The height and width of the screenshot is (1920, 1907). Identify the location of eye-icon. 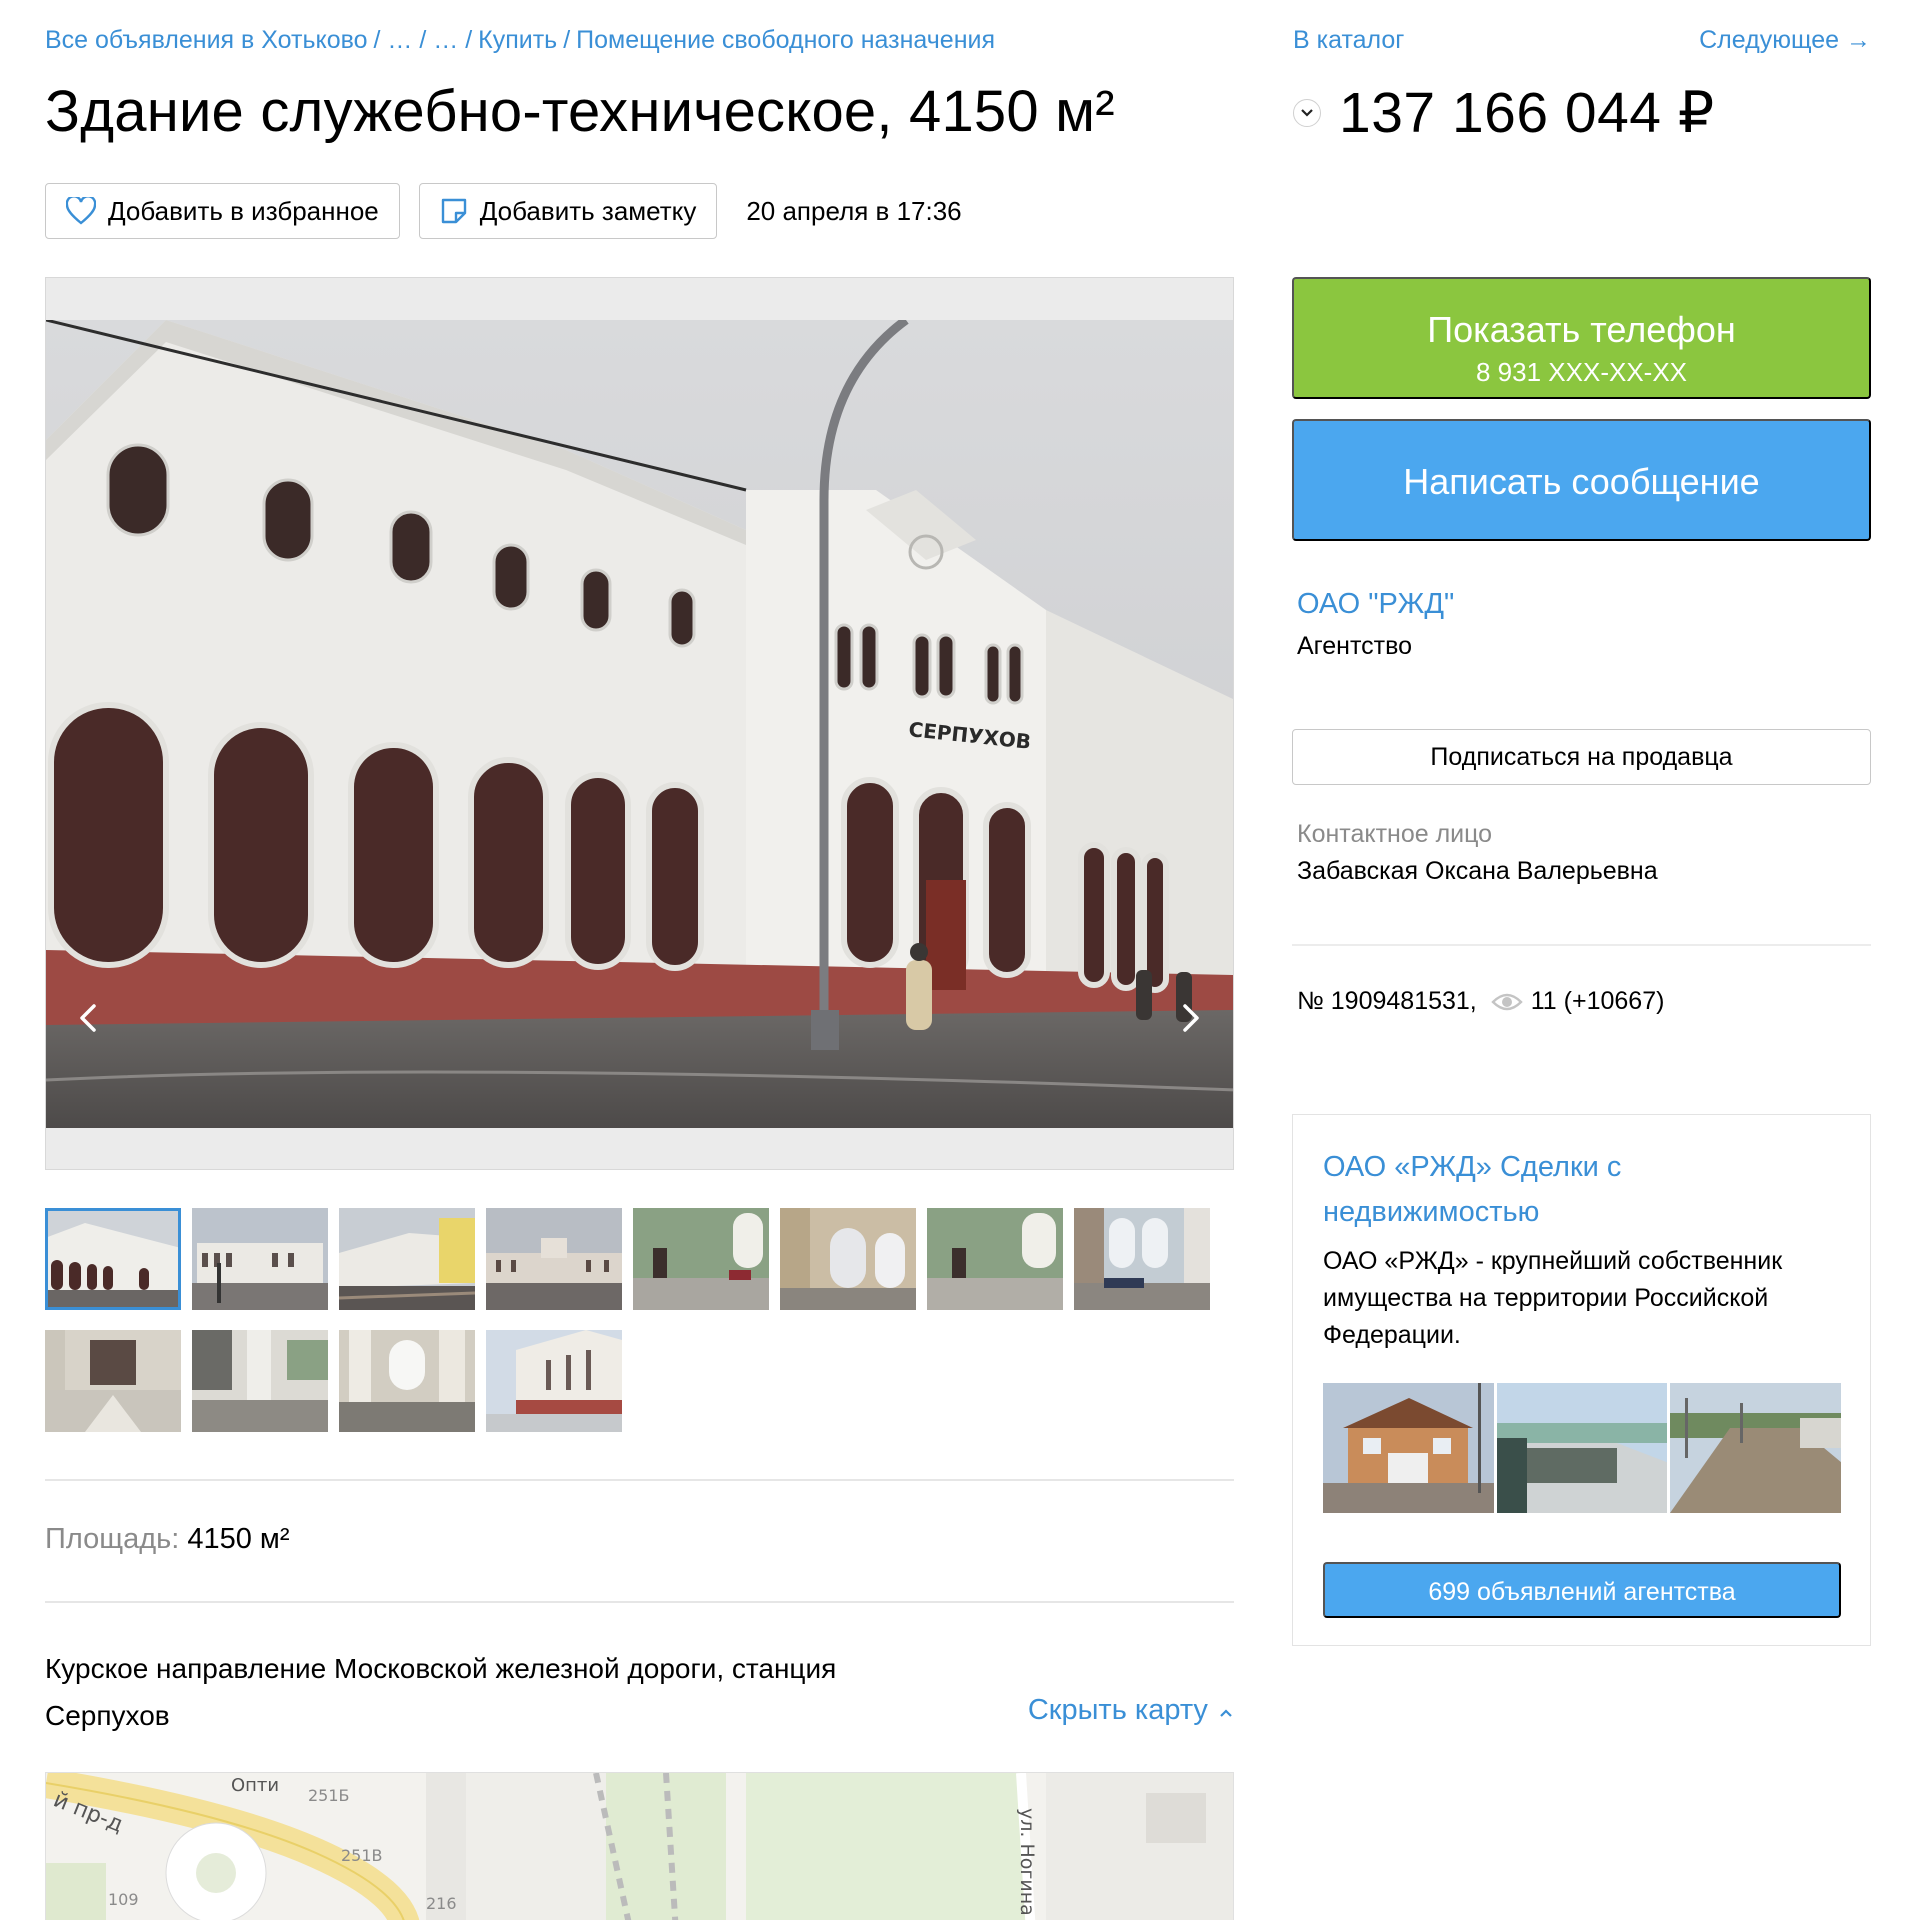
(1507, 1001).